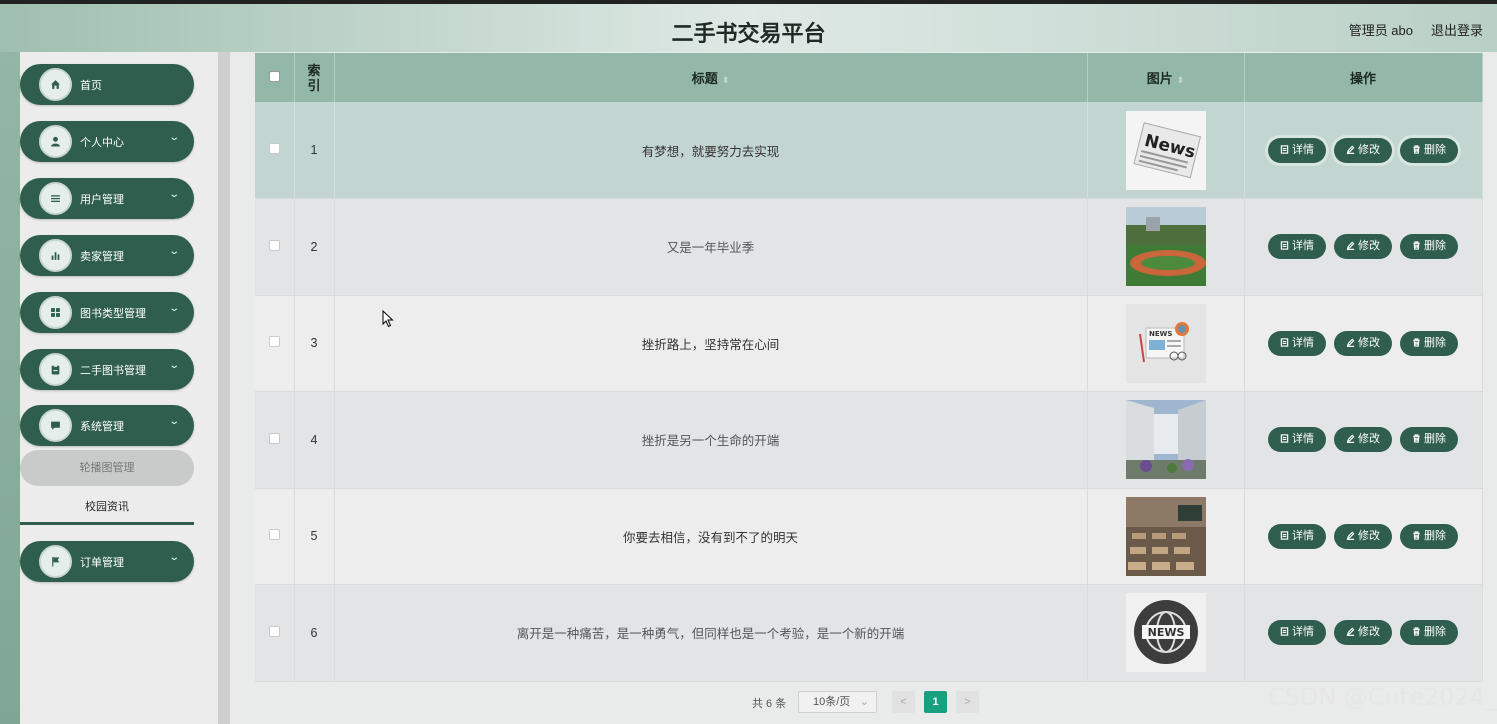 Image resolution: width=1497 pixels, height=724 pixels. I want to click on submenu-item-carousel-management: 轮播图管理, so click(107, 468).